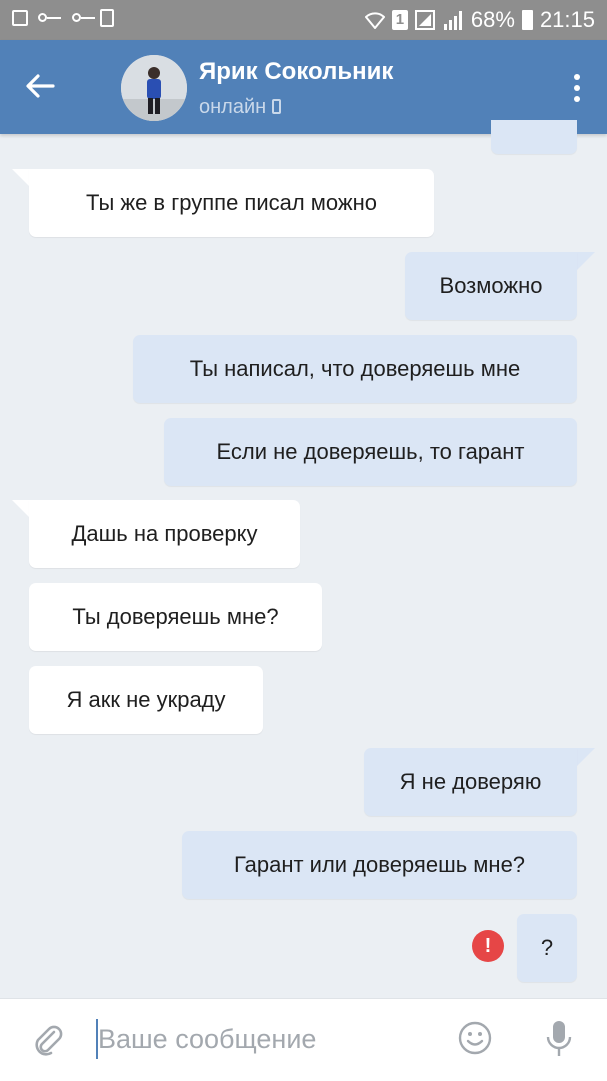 The image size is (607, 1081). I want to click on message-composer, so click(303, 1039).